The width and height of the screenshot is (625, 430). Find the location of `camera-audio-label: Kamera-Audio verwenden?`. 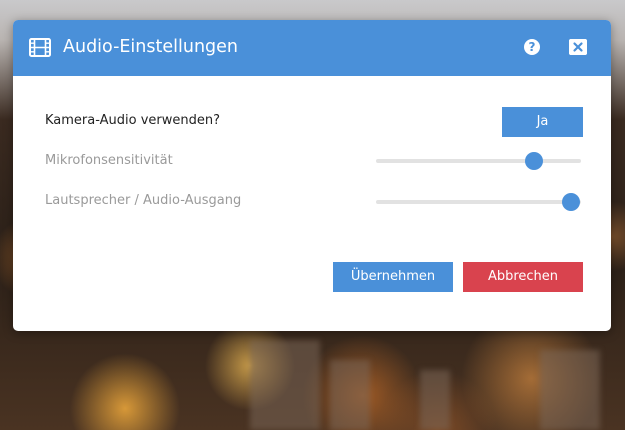

camera-audio-label: Kamera-Audio verwenden? is located at coordinates (133, 120).